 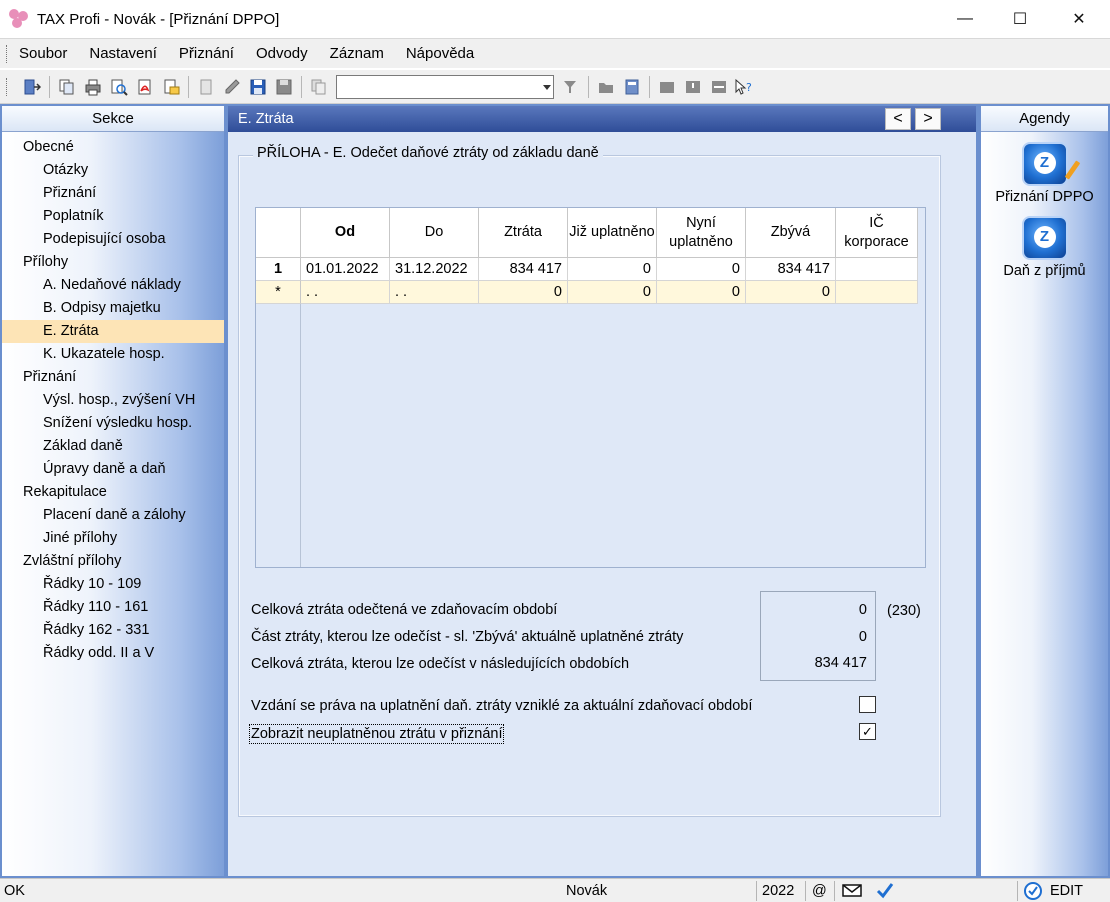 I want to click on col-zbyva: Zbývá, so click(x=791, y=233).